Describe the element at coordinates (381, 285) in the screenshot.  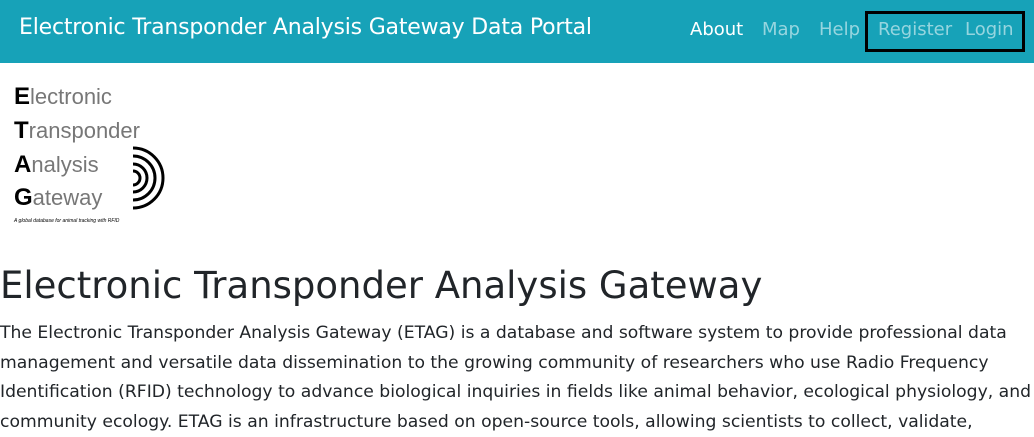
I see `page-title: Electronic Transponder Analysis Gateway` at that location.